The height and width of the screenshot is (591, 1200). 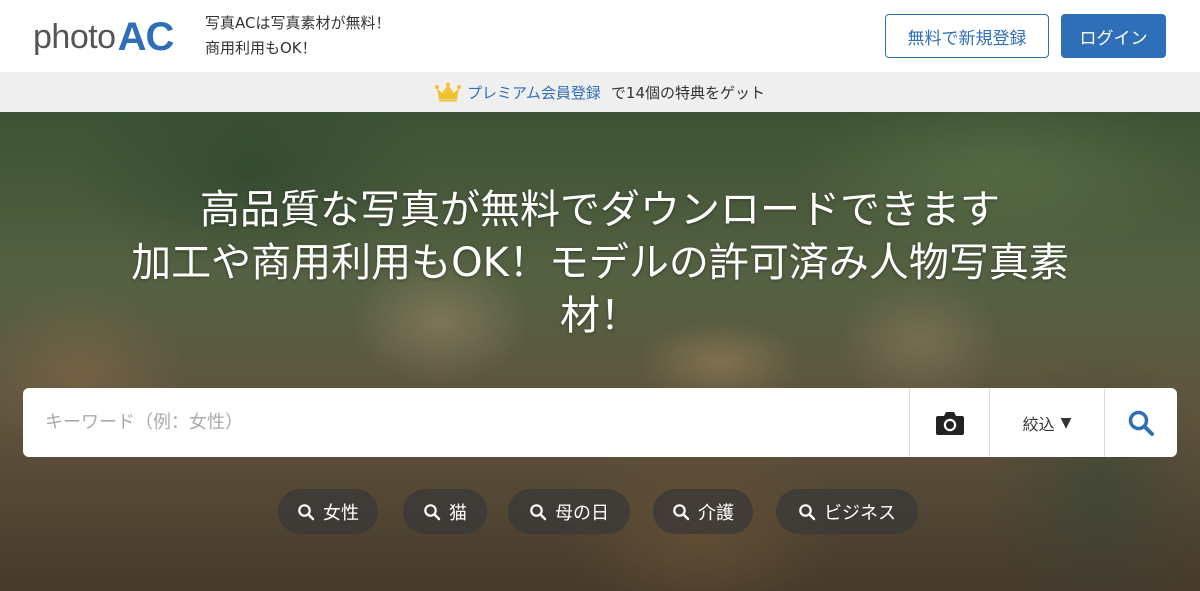 I want to click on image-search-button, so click(x=949, y=422).